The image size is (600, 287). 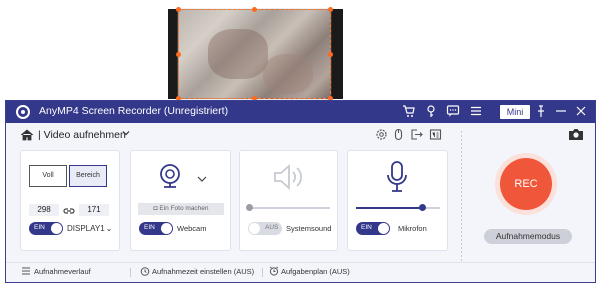 What do you see at coordinates (272, 227) in the screenshot?
I see `toggle-label: AUS` at bounding box center [272, 227].